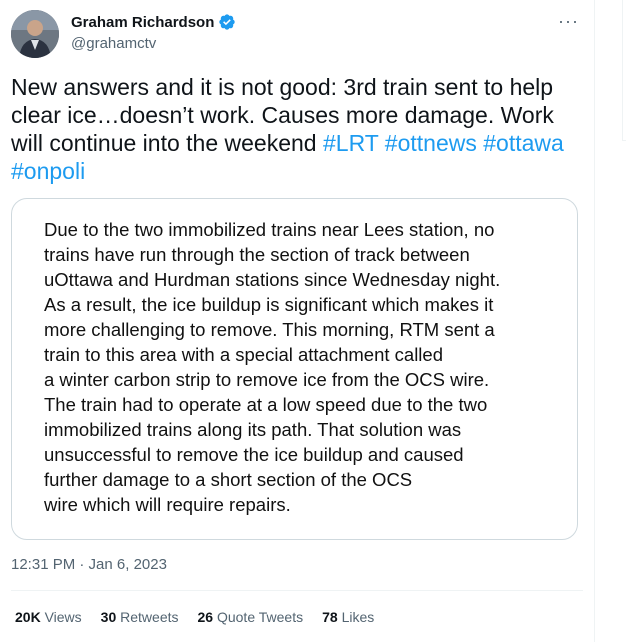  I want to click on quote-tweets-label: Quote Tweets, so click(260, 617).